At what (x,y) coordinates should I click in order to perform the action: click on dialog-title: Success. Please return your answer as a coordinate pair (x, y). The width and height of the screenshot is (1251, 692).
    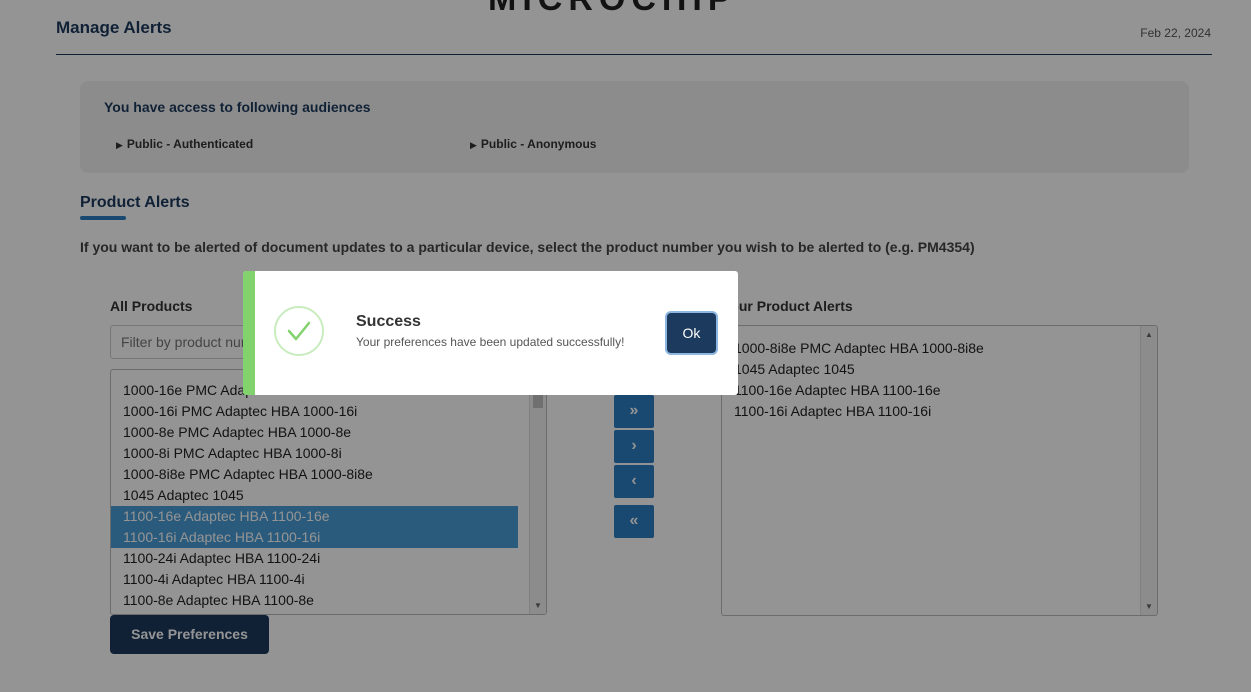
    Looking at the image, I should click on (388, 321).